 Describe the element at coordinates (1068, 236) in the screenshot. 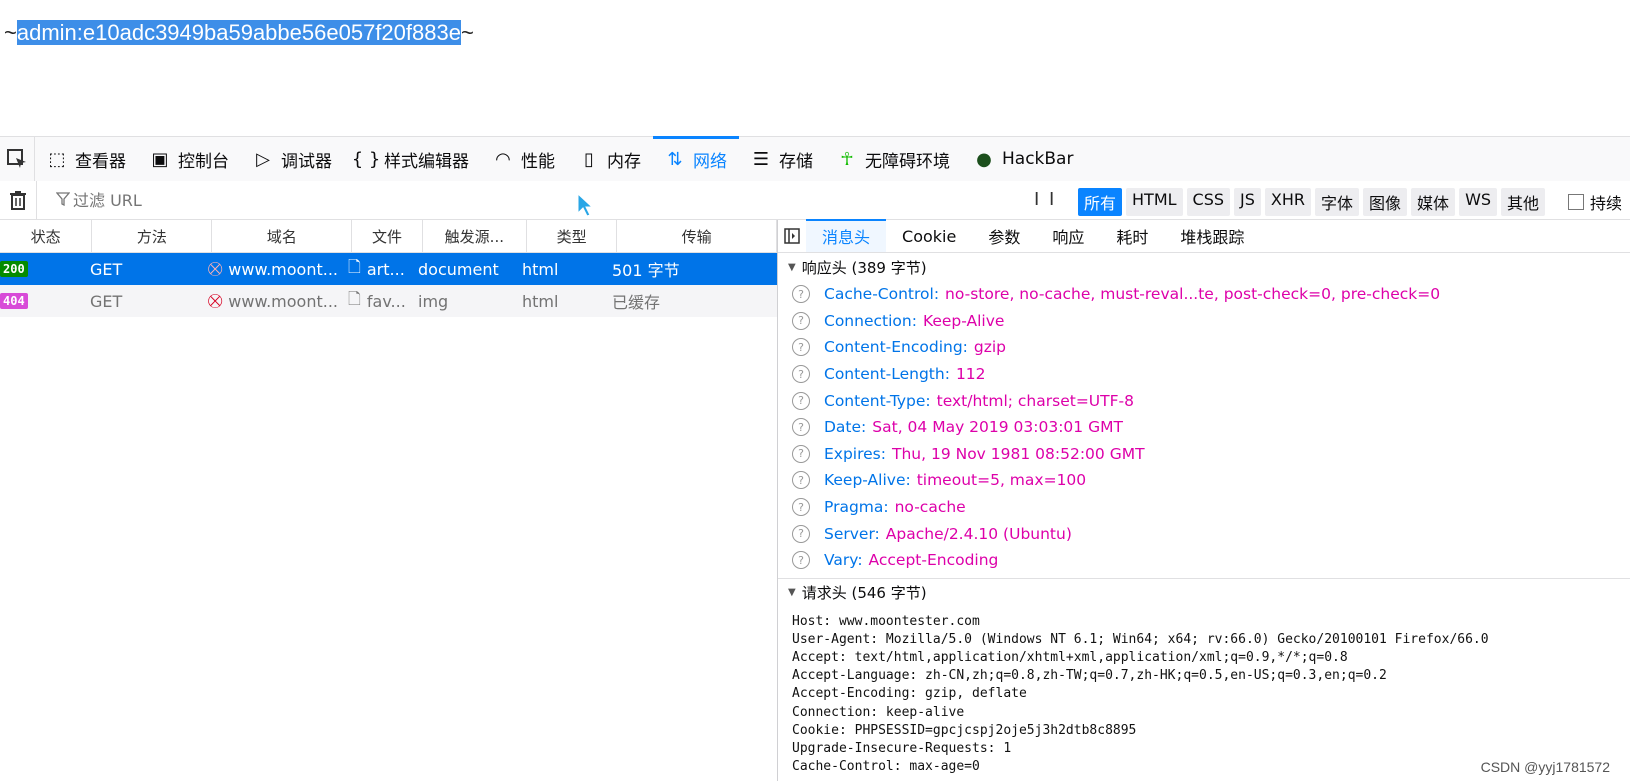

I see `details-tab: 响应` at that location.